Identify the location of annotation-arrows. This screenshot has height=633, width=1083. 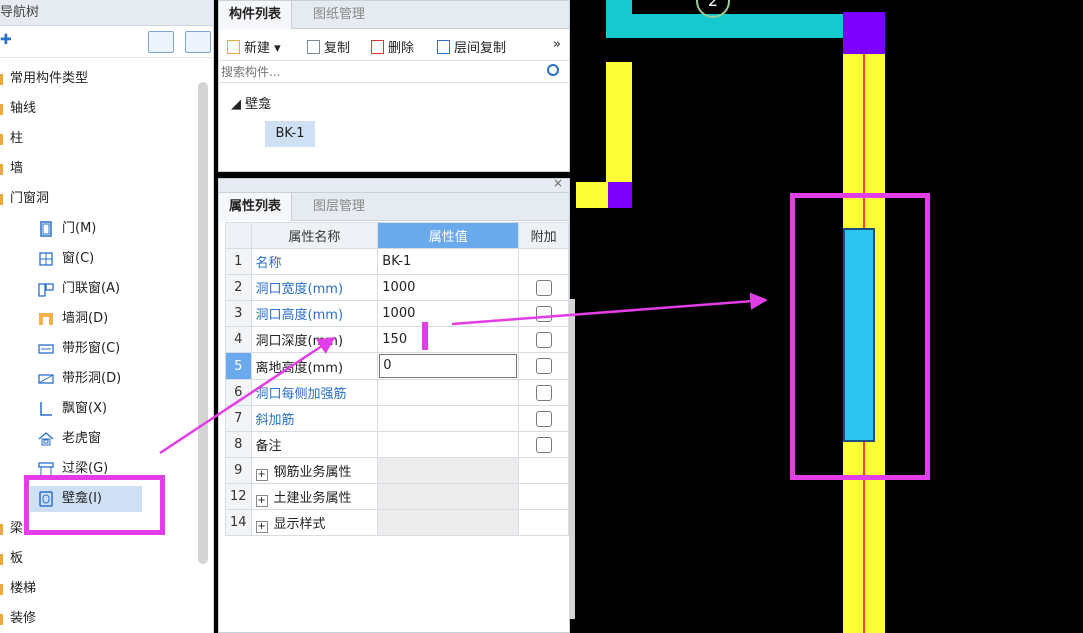
(463, 373).